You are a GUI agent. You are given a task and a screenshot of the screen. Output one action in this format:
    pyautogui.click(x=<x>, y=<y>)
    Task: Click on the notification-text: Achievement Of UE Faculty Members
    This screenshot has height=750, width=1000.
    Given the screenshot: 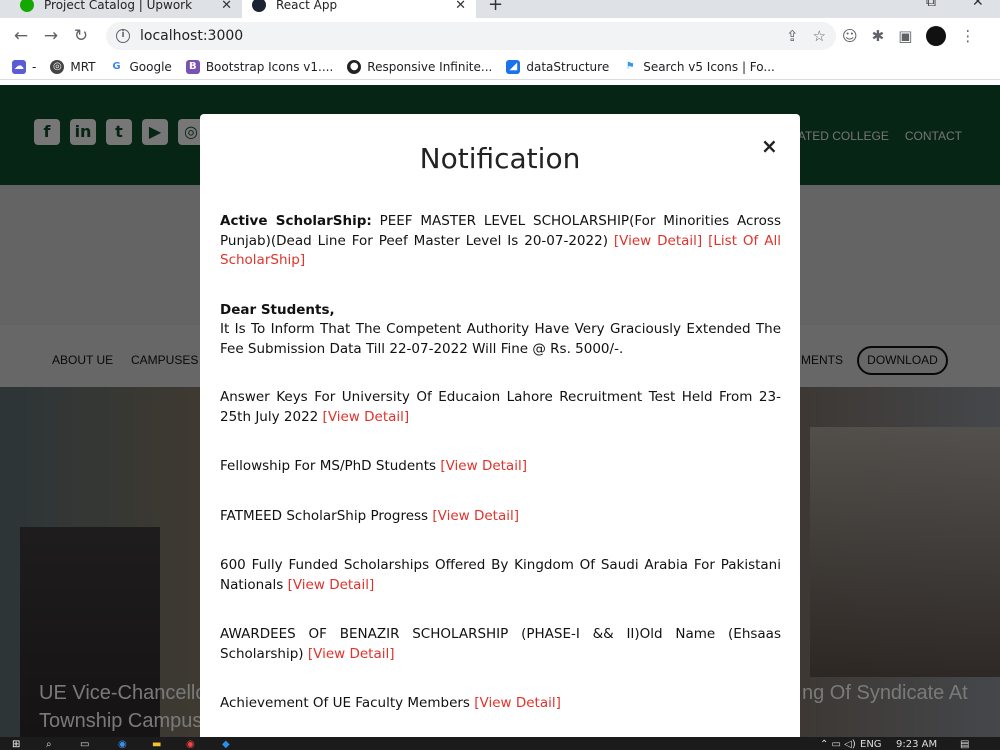 What is the action you would take?
    pyautogui.click(x=347, y=703)
    